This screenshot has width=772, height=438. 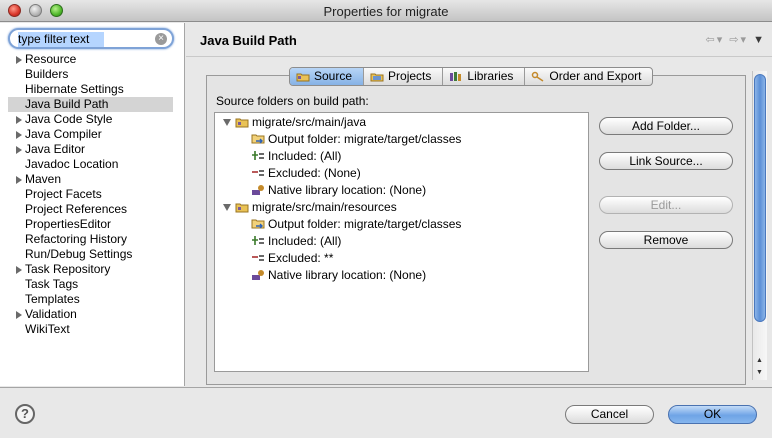 What do you see at coordinates (92, 299) in the screenshot?
I see `nav-item: Templates` at bounding box center [92, 299].